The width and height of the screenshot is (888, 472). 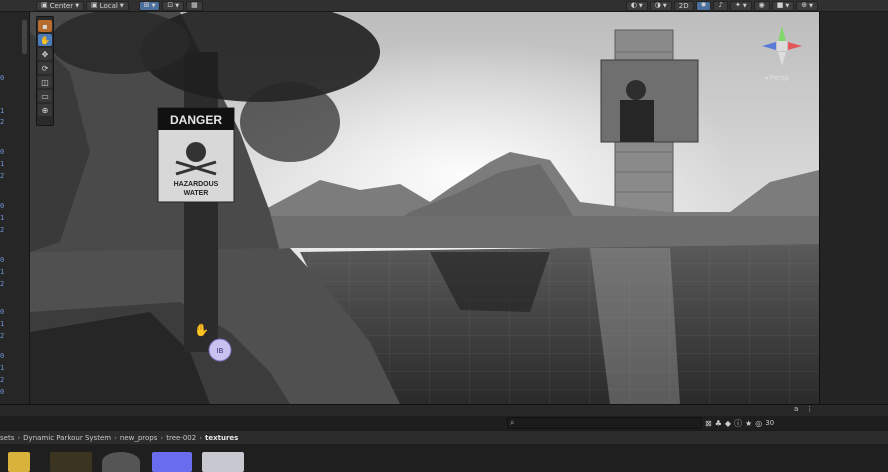 I want to click on draw-mode-dropdown: ◐ ▼, so click(x=636, y=5).